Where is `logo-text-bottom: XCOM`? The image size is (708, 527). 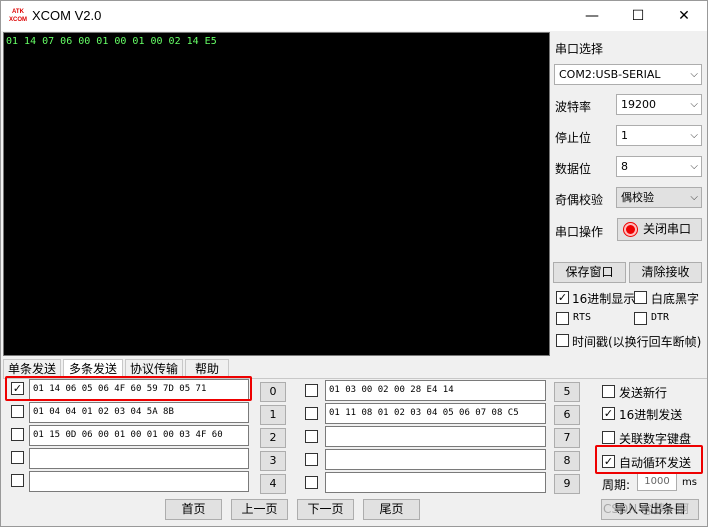
logo-text-bottom: XCOM is located at coordinates (18, 20).